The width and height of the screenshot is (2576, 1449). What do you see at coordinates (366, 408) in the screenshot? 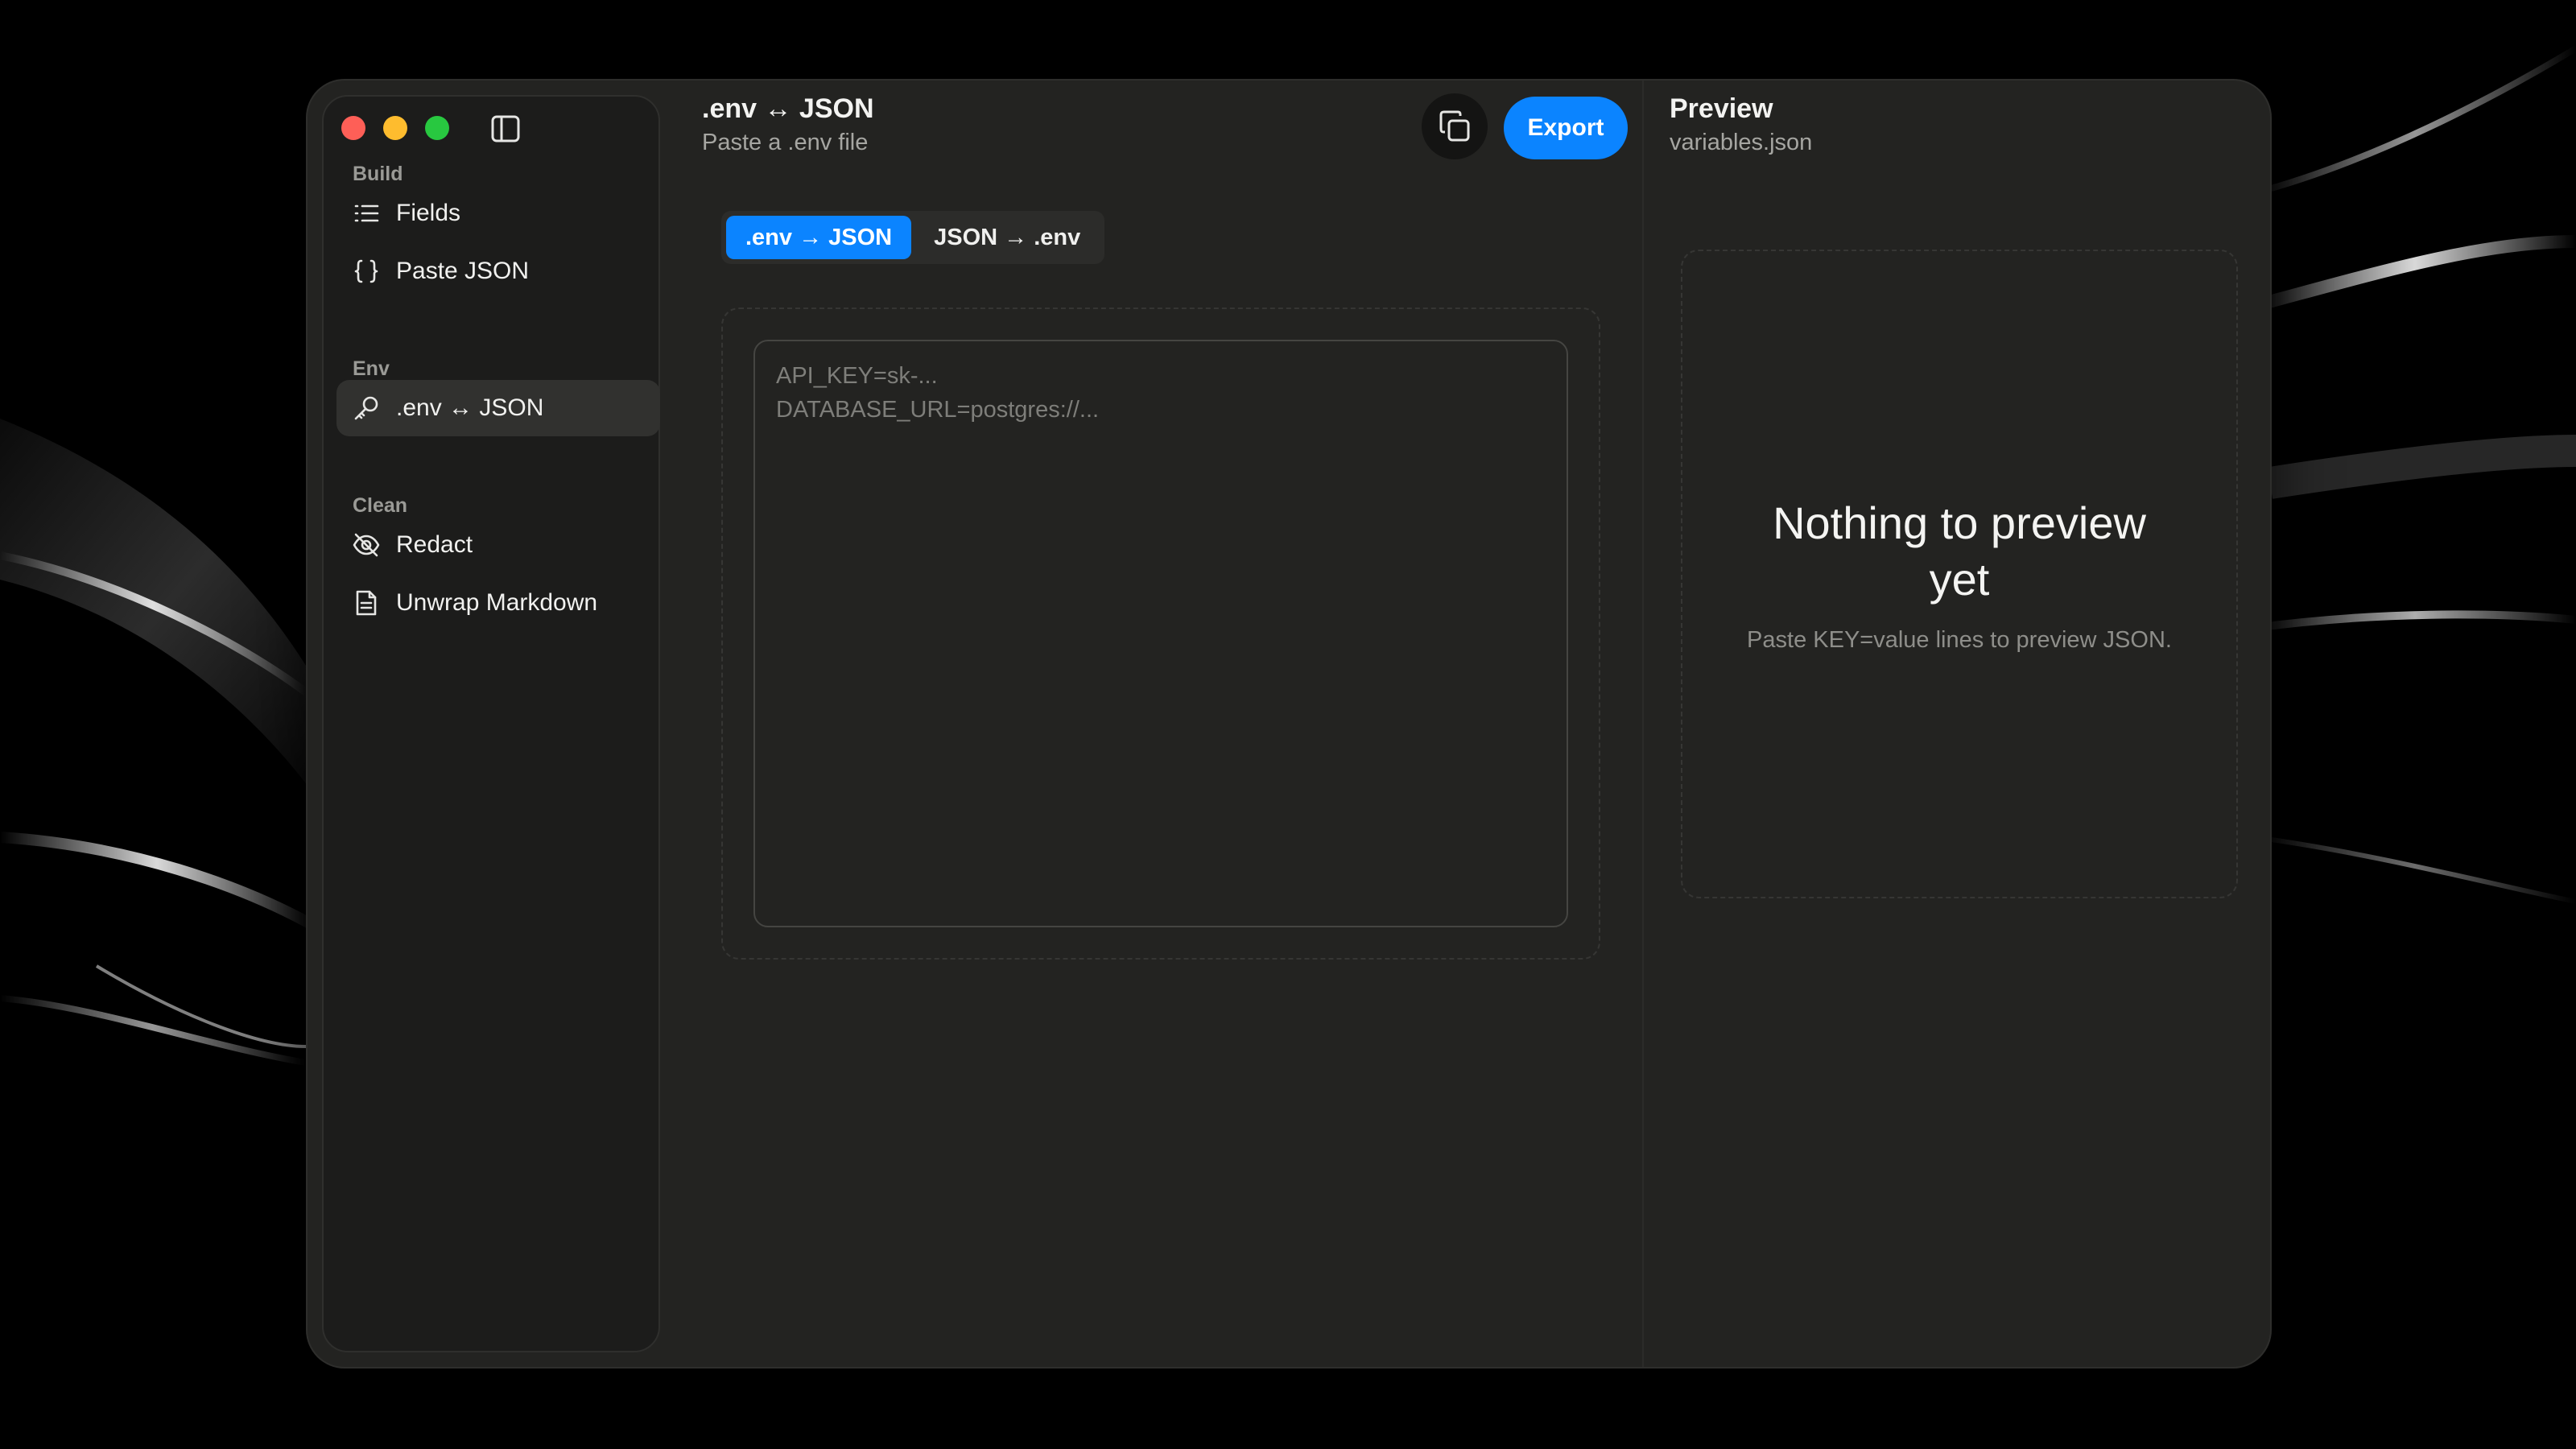
I see `key-icon` at bounding box center [366, 408].